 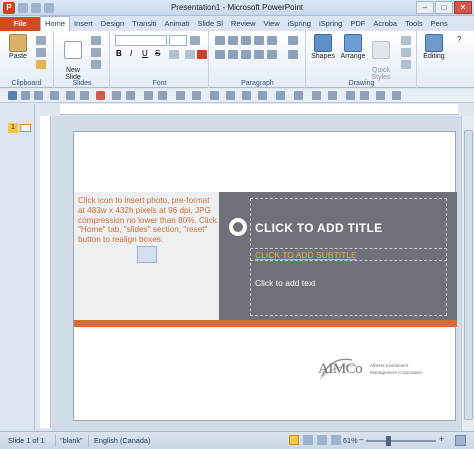 What do you see at coordinates (131, 53) in the screenshot?
I see `italic-icon: I` at bounding box center [131, 53].